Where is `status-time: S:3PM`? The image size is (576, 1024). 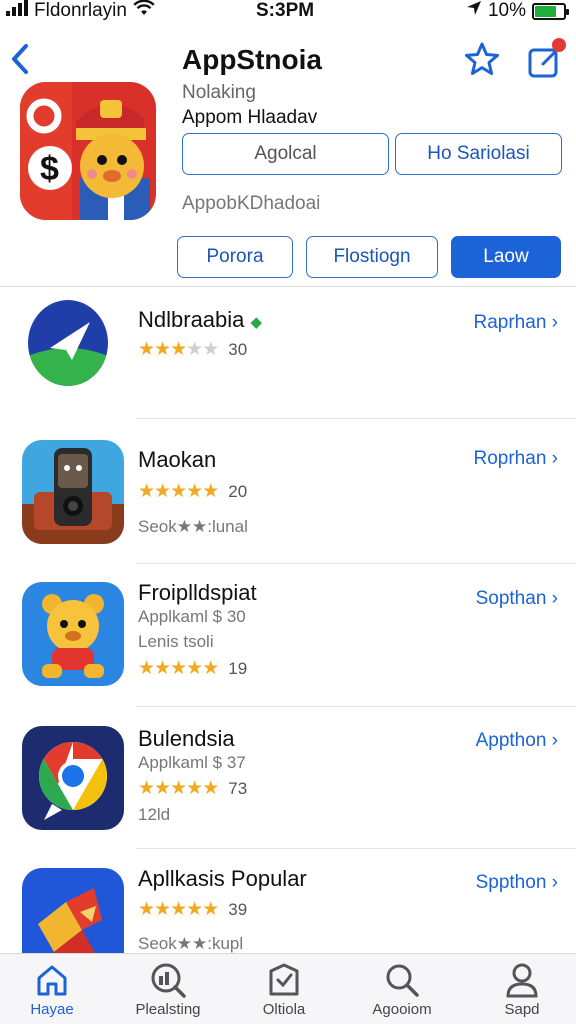 status-time: S:3PM is located at coordinates (285, 10).